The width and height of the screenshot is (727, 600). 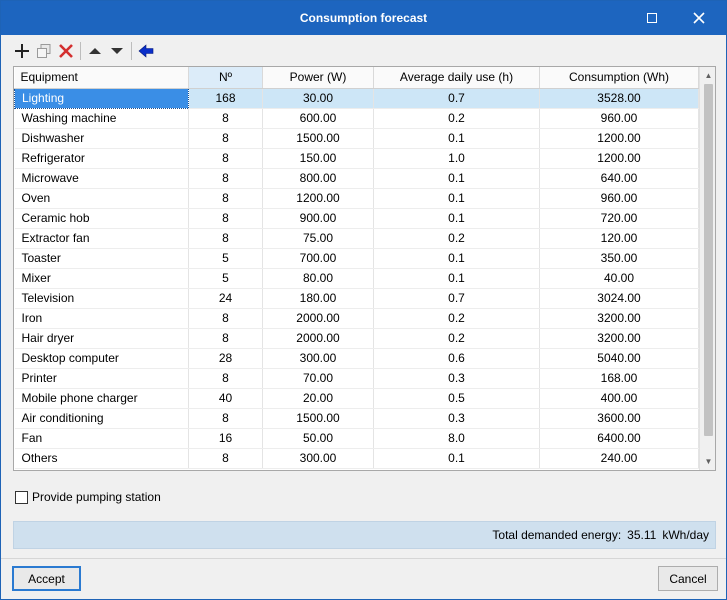 What do you see at coordinates (225, 298) in the screenshot?
I see `cell-number: 24` at bounding box center [225, 298].